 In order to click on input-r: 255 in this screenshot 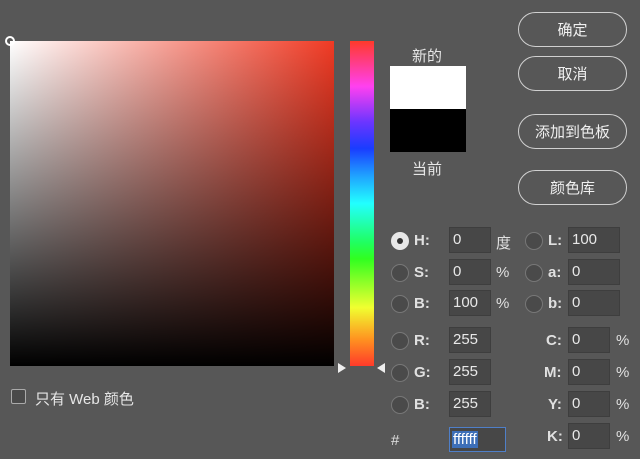, I will do `click(470, 340)`.